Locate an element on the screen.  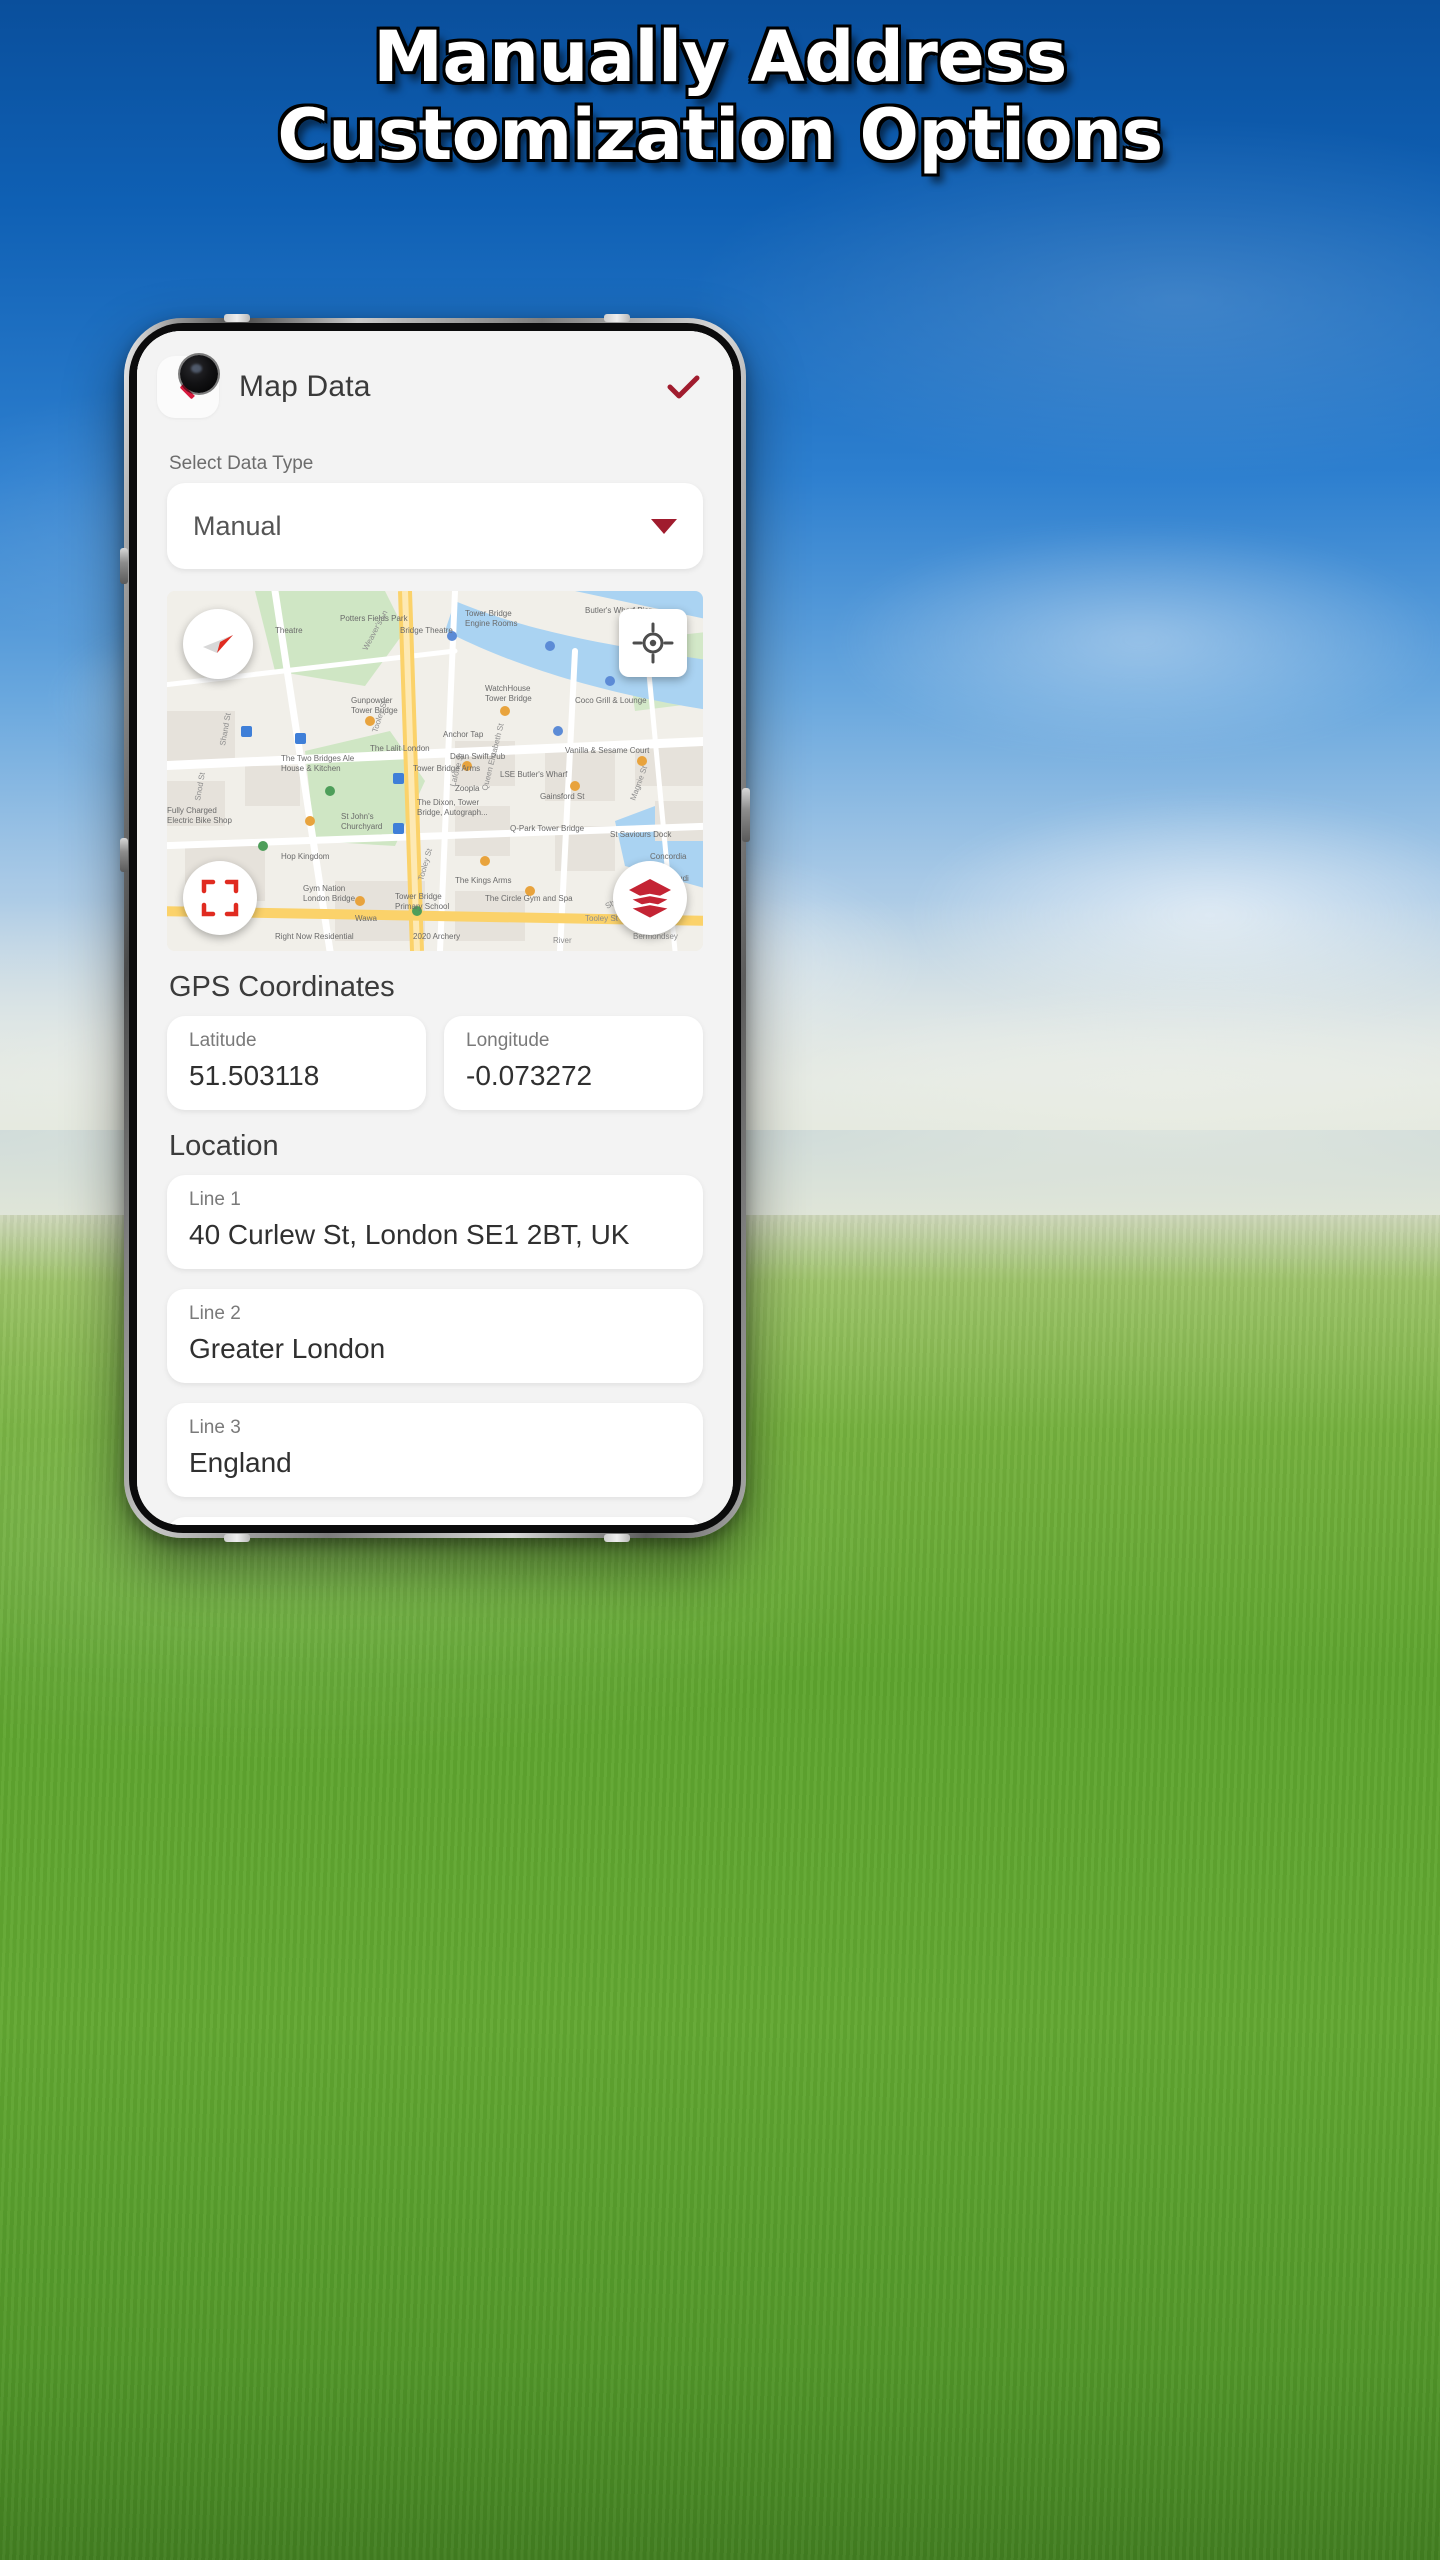
svg-text: Wawa is located at coordinates (366, 918).